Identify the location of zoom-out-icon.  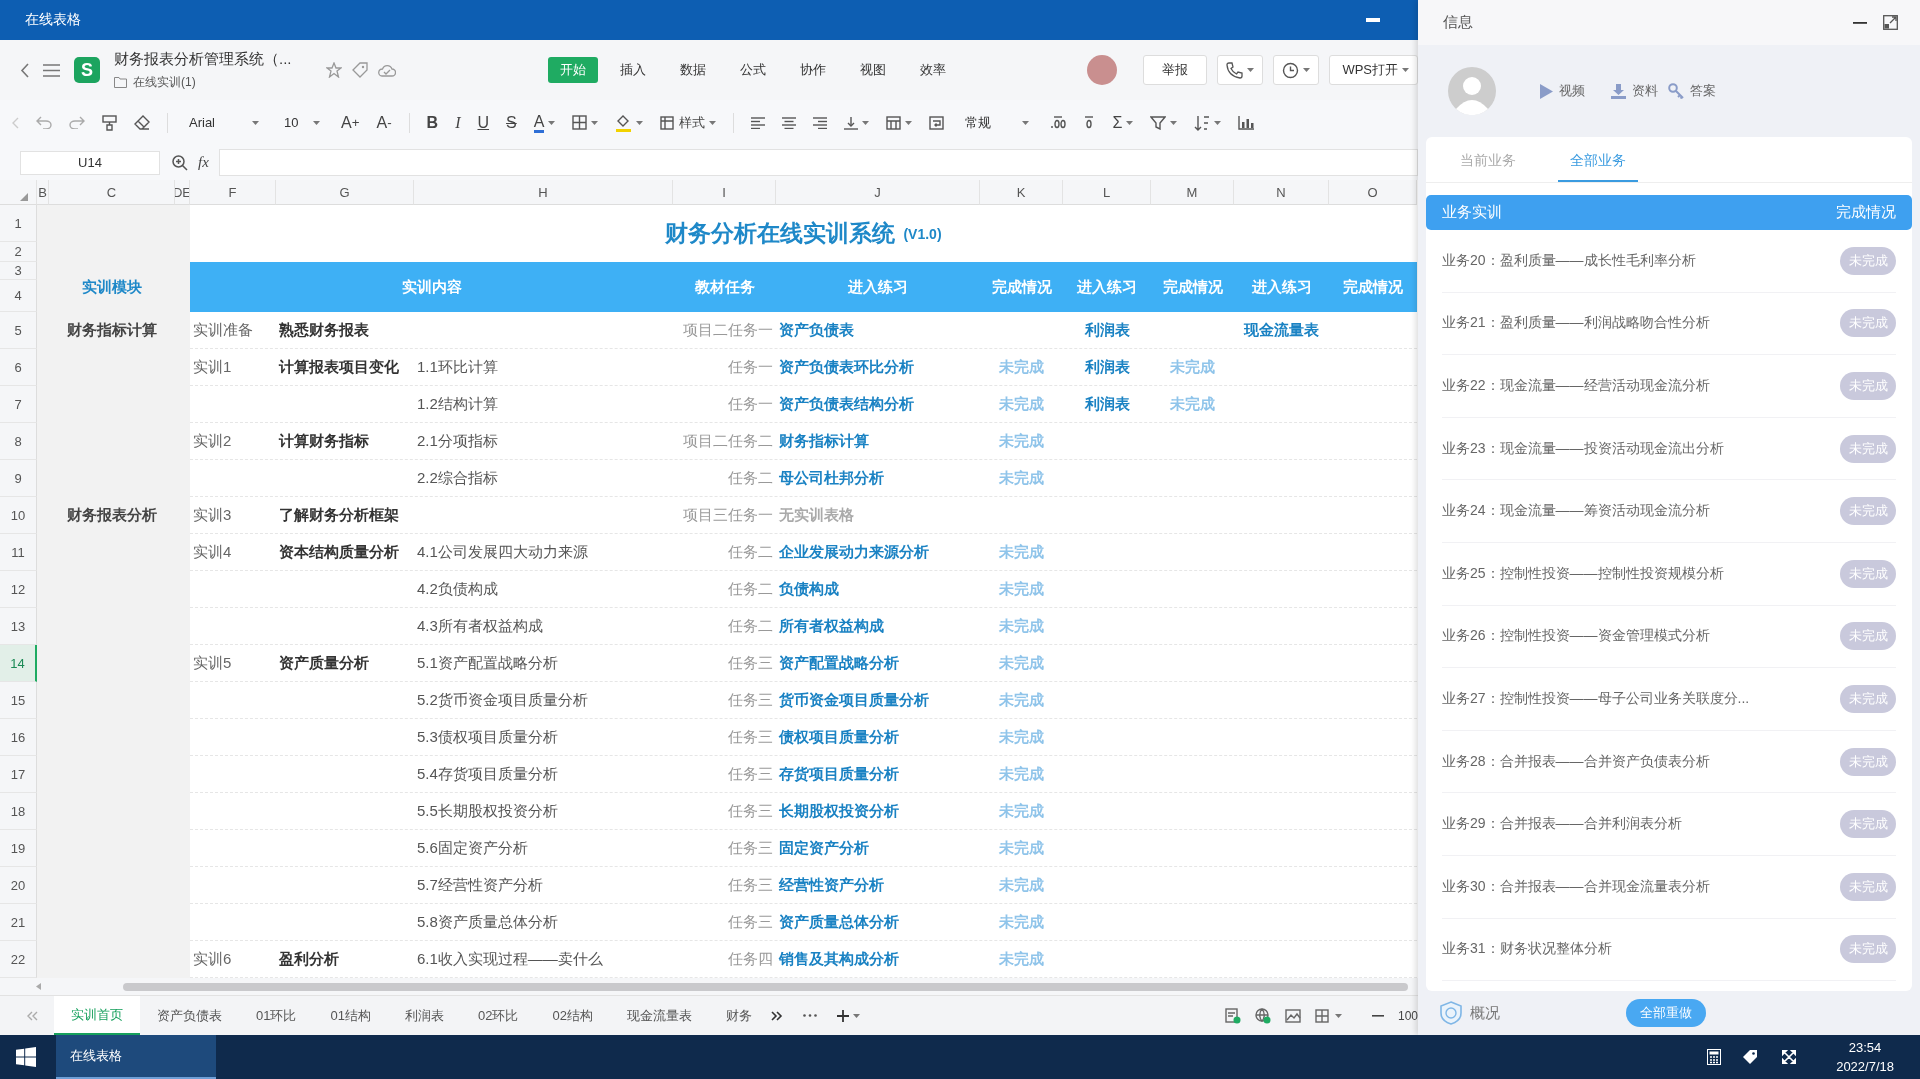
(1377, 1015).